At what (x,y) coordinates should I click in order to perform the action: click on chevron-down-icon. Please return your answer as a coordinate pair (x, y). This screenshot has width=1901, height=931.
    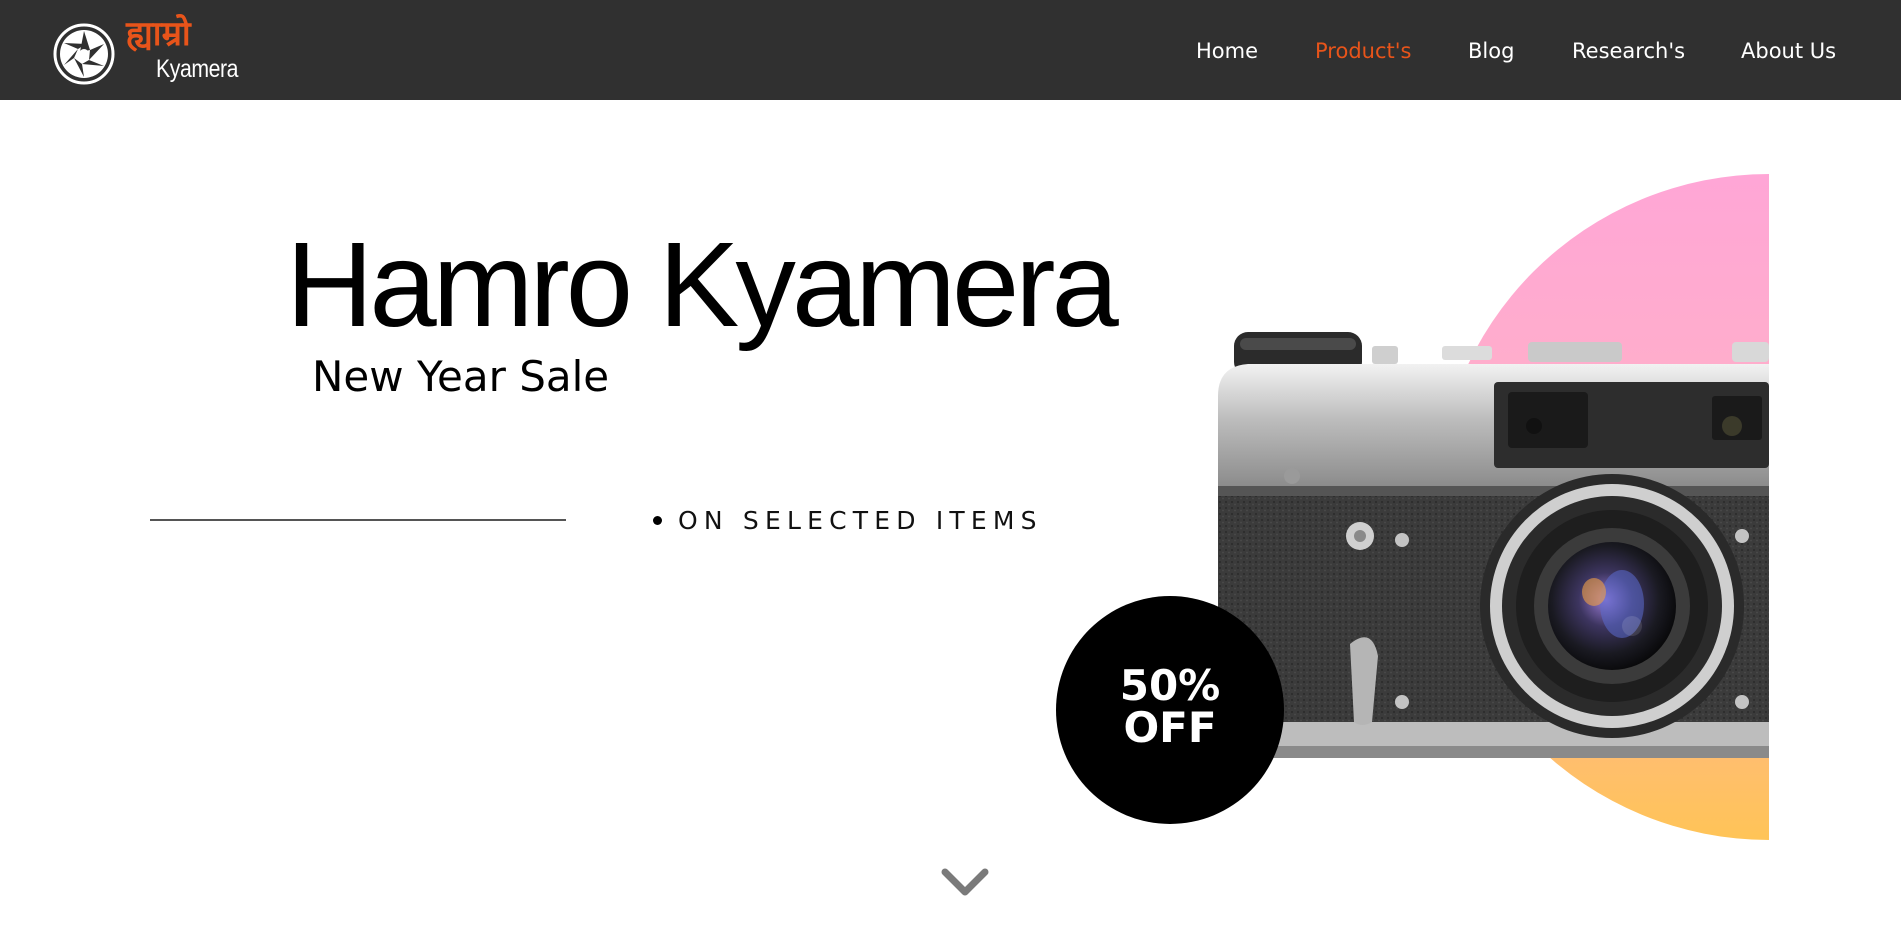
    Looking at the image, I should click on (965, 882).